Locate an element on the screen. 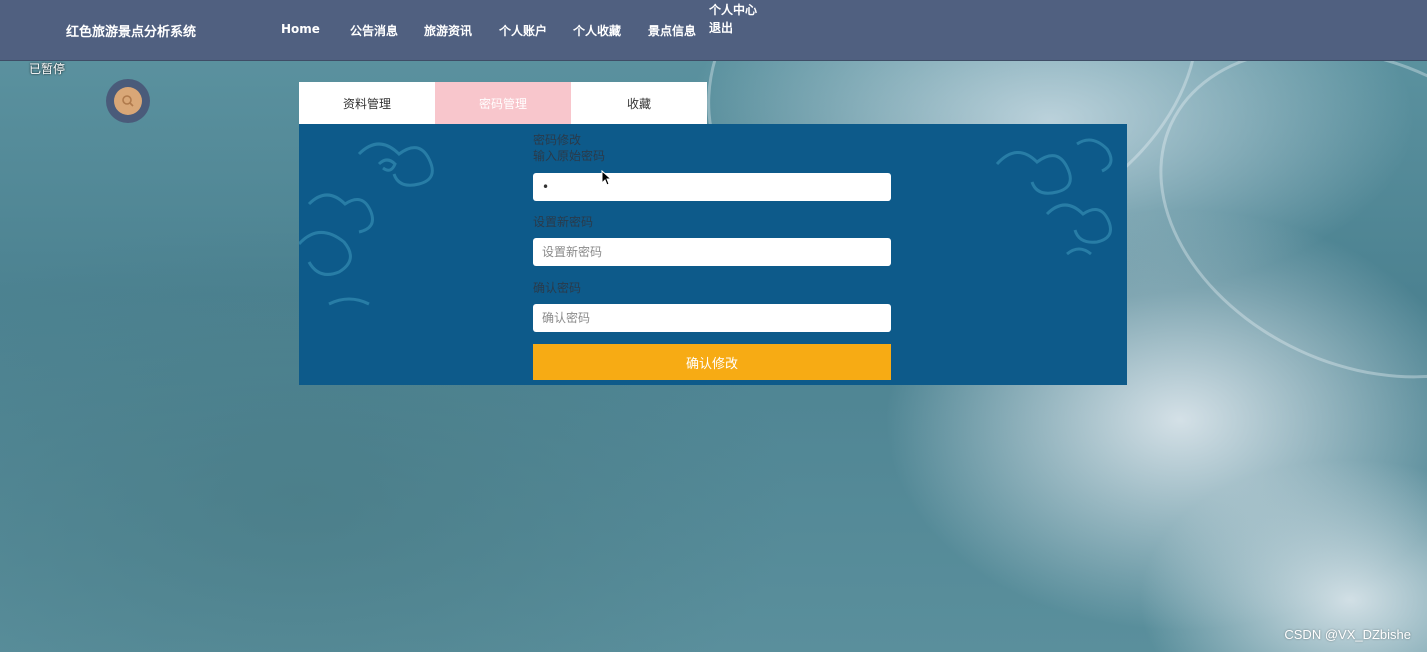 The height and width of the screenshot is (652, 1427). tab-password: 密码管理 is located at coordinates (503, 103).